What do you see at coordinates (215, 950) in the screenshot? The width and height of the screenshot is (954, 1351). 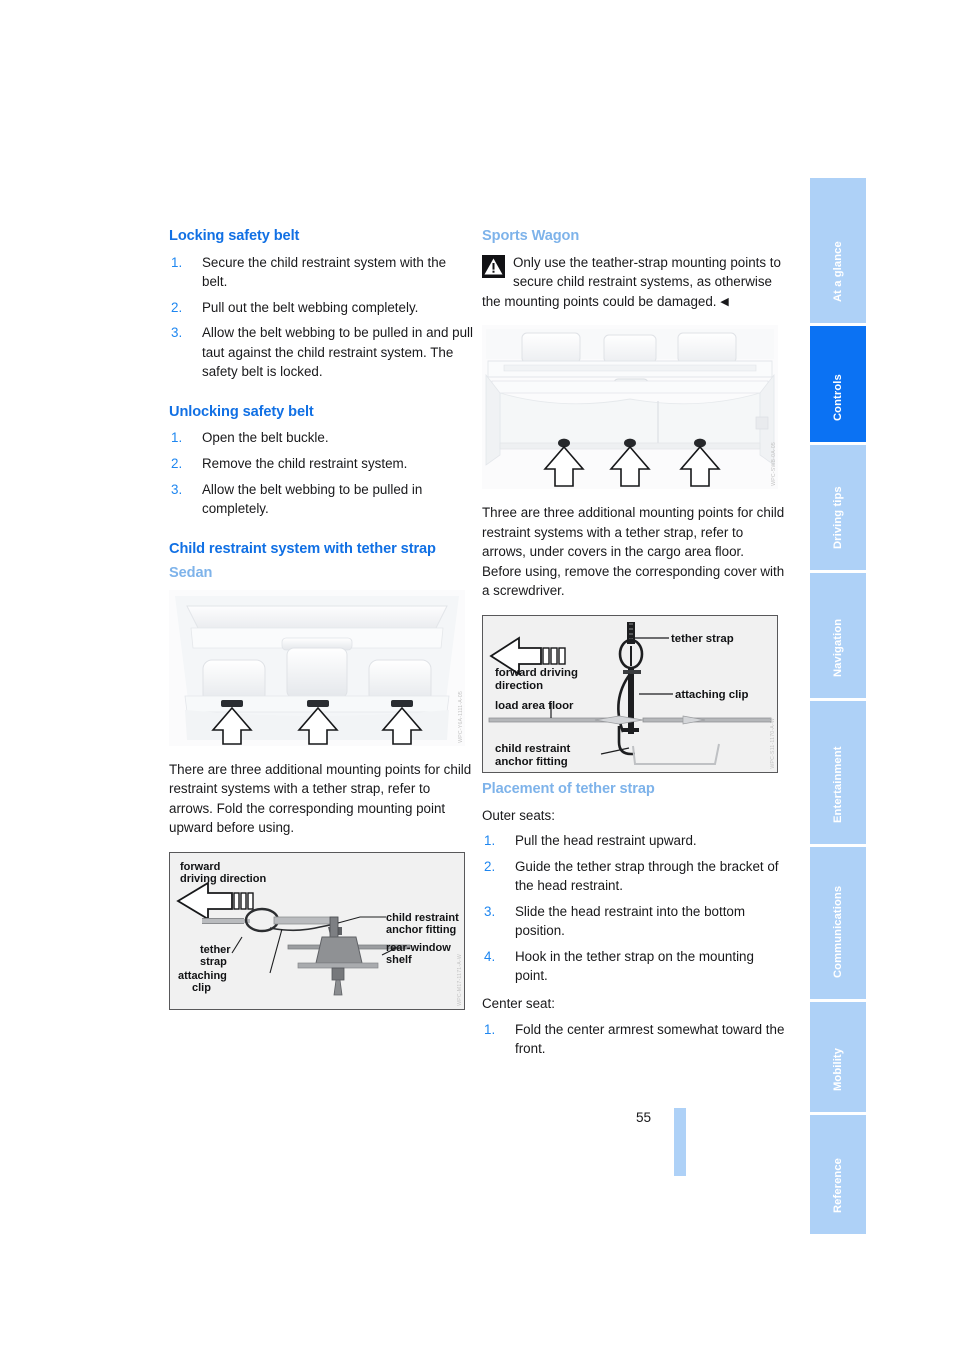 I see `label-tether-line1: tether` at bounding box center [215, 950].